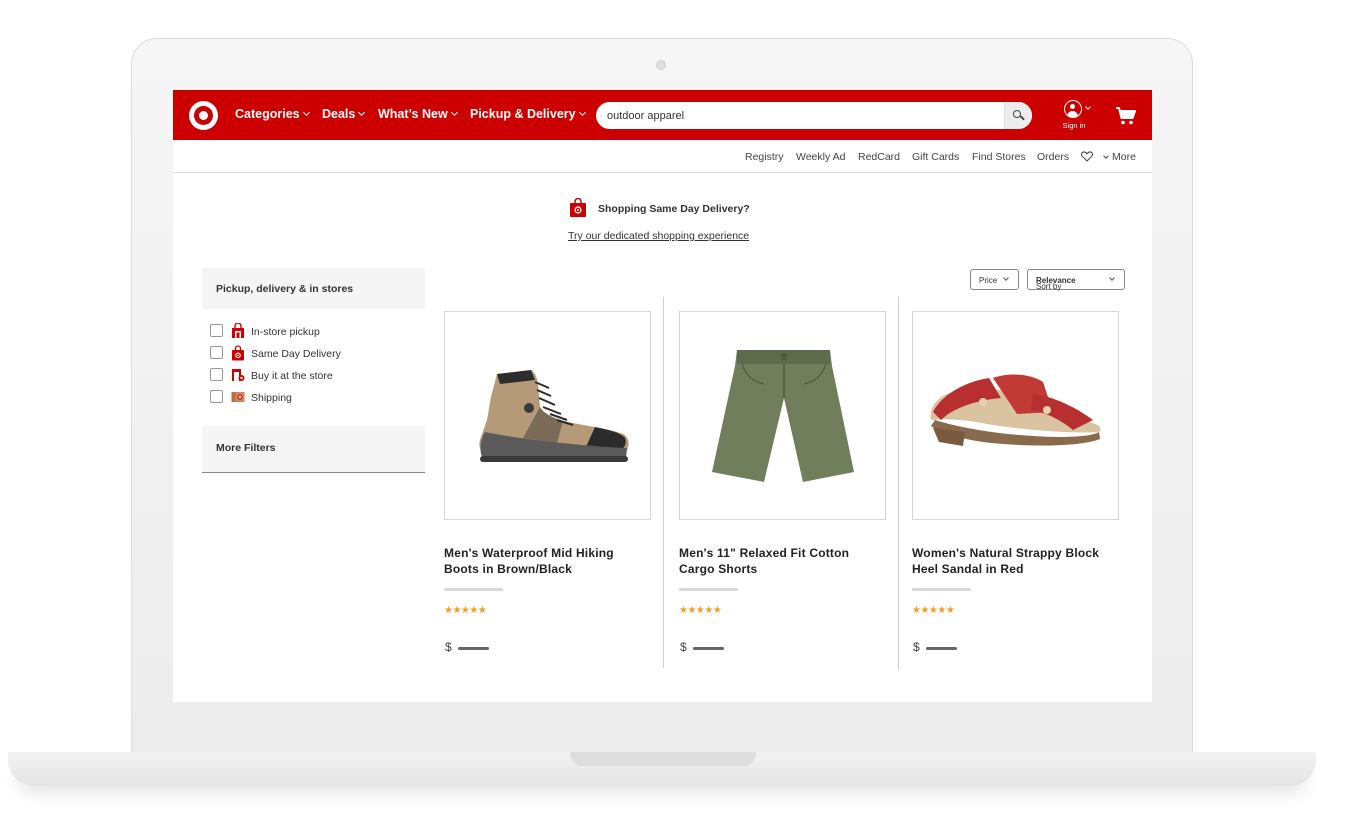 The width and height of the screenshot is (1354, 829). Describe the element at coordinates (267, 114) in the screenshot. I see `nav-categories-label: Categories` at that location.